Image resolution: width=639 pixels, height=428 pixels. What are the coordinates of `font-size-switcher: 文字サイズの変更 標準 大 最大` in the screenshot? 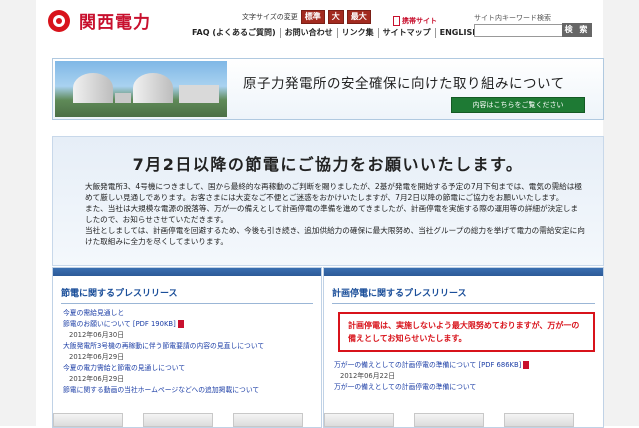 It's located at (306, 17).